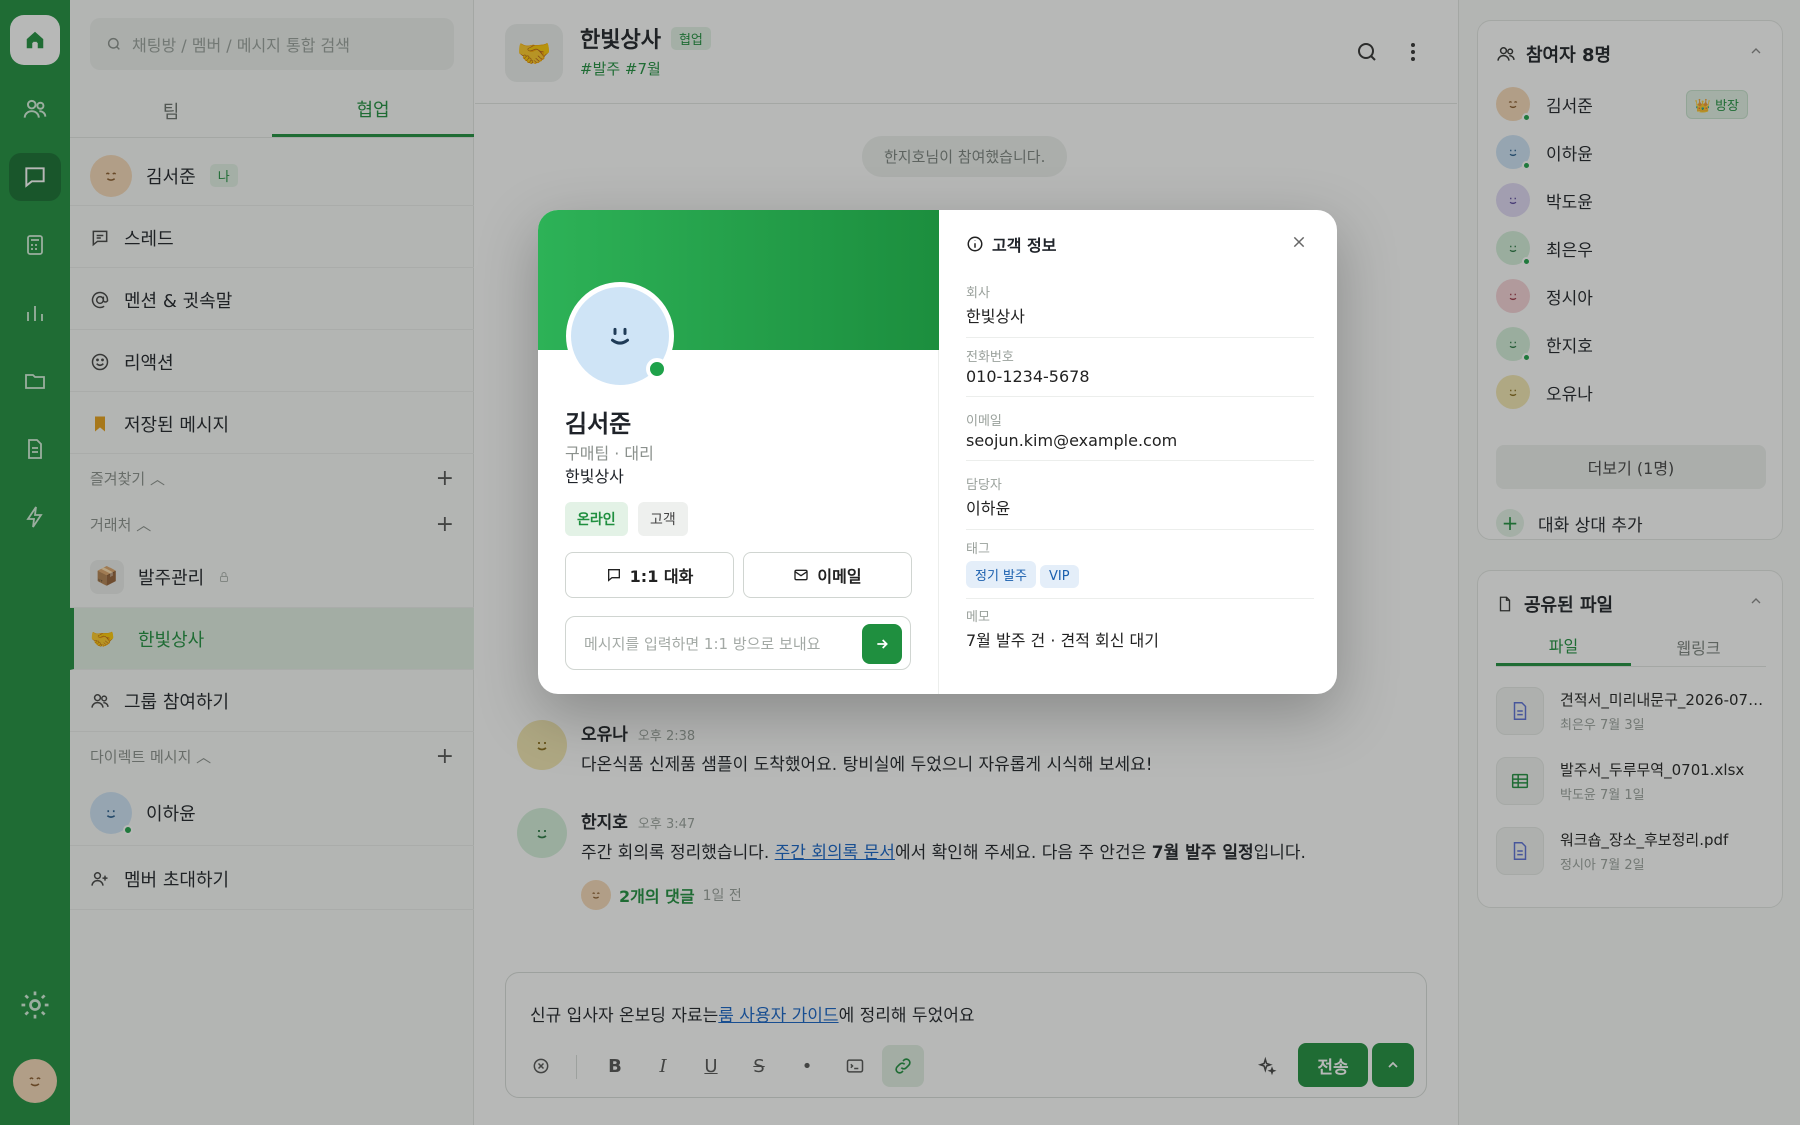  I want to click on profile-name: 김서준, so click(598, 424).